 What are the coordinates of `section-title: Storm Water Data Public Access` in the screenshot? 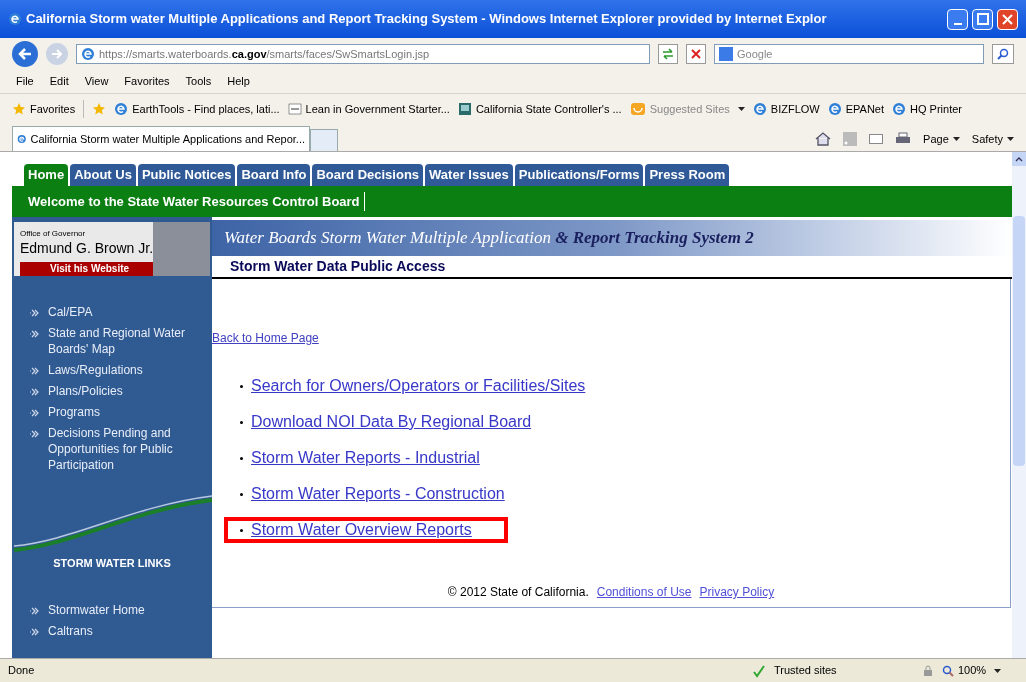 It's located at (338, 266).